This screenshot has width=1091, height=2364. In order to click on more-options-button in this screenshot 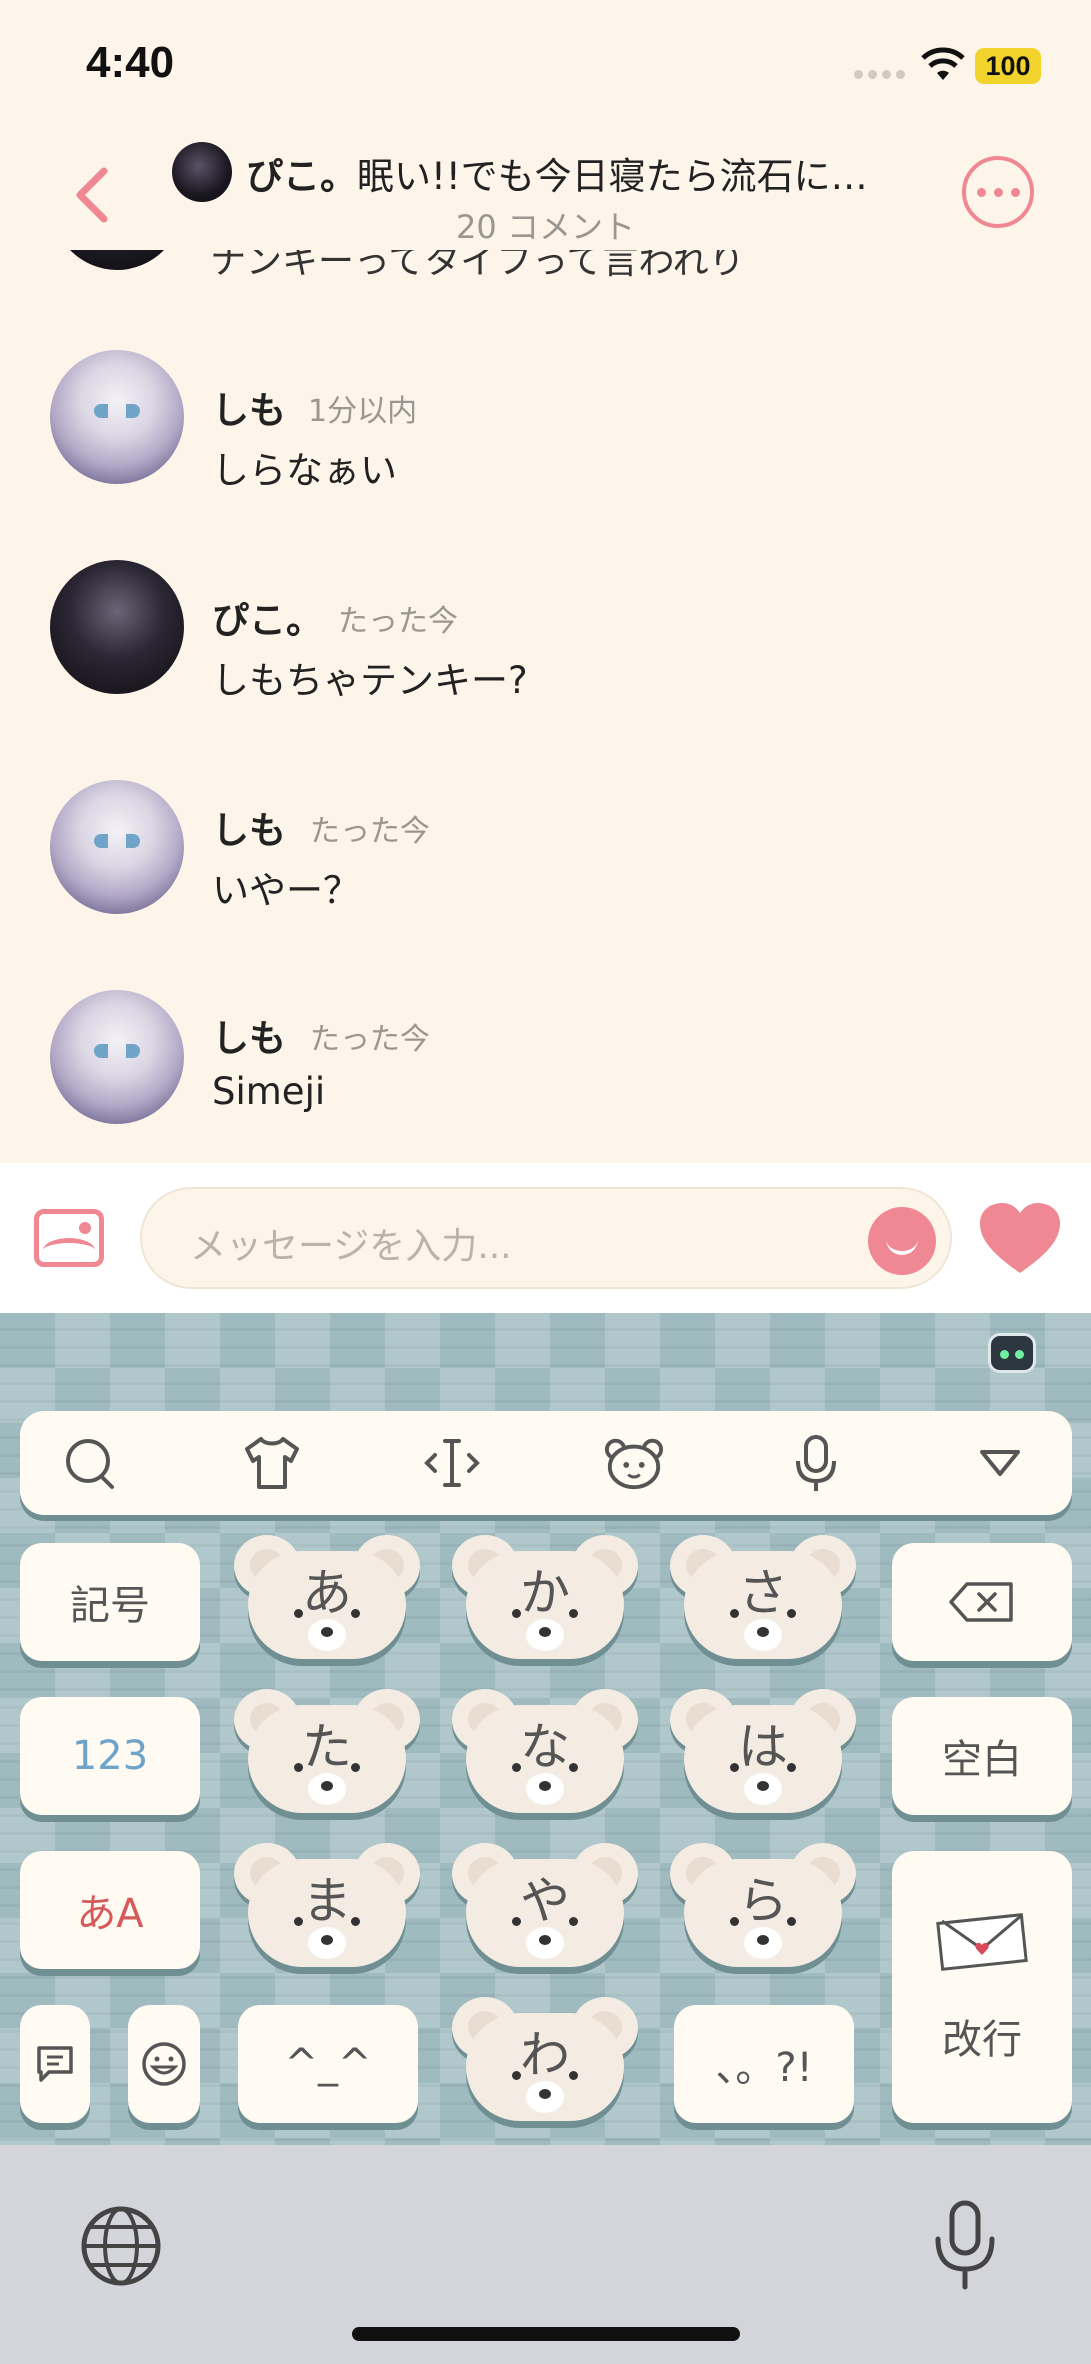, I will do `click(998, 192)`.